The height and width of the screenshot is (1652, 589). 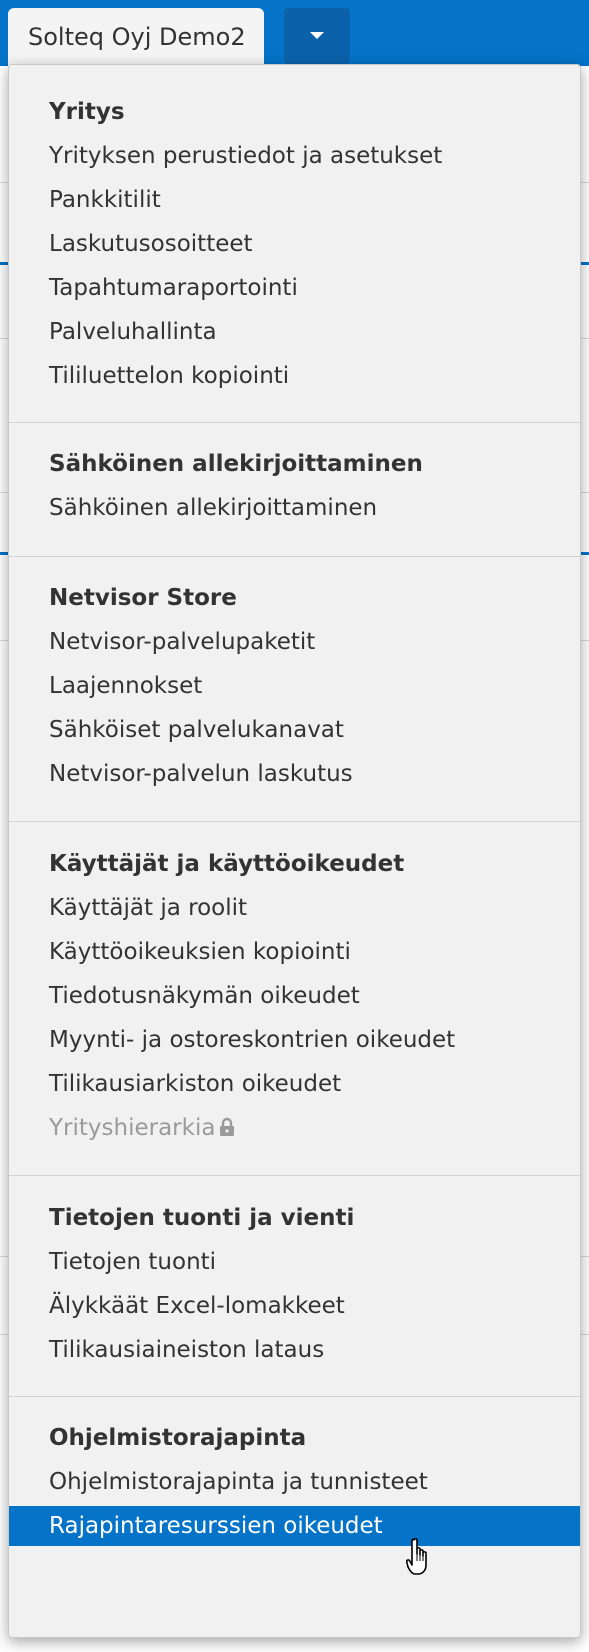 What do you see at coordinates (294, 642) in the screenshot?
I see `menu-item-service-packages: Netvisor-palvelupaketit` at bounding box center [294, 642].